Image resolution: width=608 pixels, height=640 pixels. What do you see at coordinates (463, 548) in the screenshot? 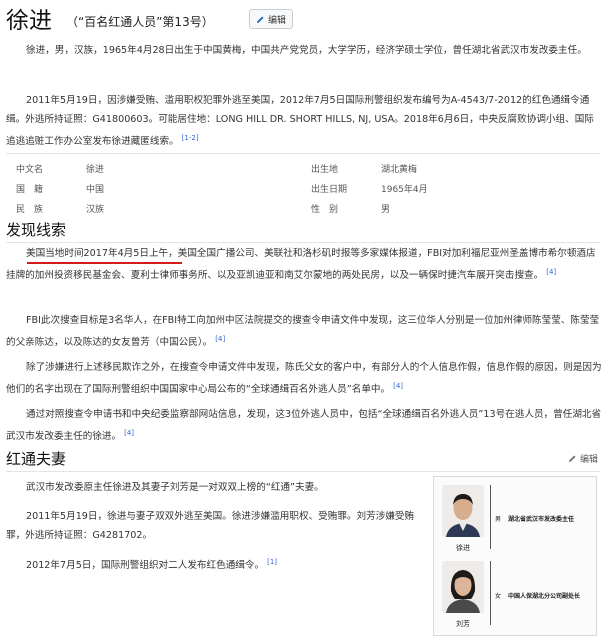
I see `person1-name: 徐进` at bounding box center [463, 548].